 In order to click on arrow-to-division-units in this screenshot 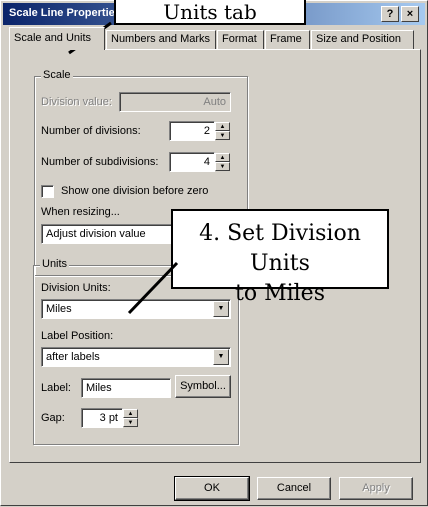, I will do `click(153, 288)`.